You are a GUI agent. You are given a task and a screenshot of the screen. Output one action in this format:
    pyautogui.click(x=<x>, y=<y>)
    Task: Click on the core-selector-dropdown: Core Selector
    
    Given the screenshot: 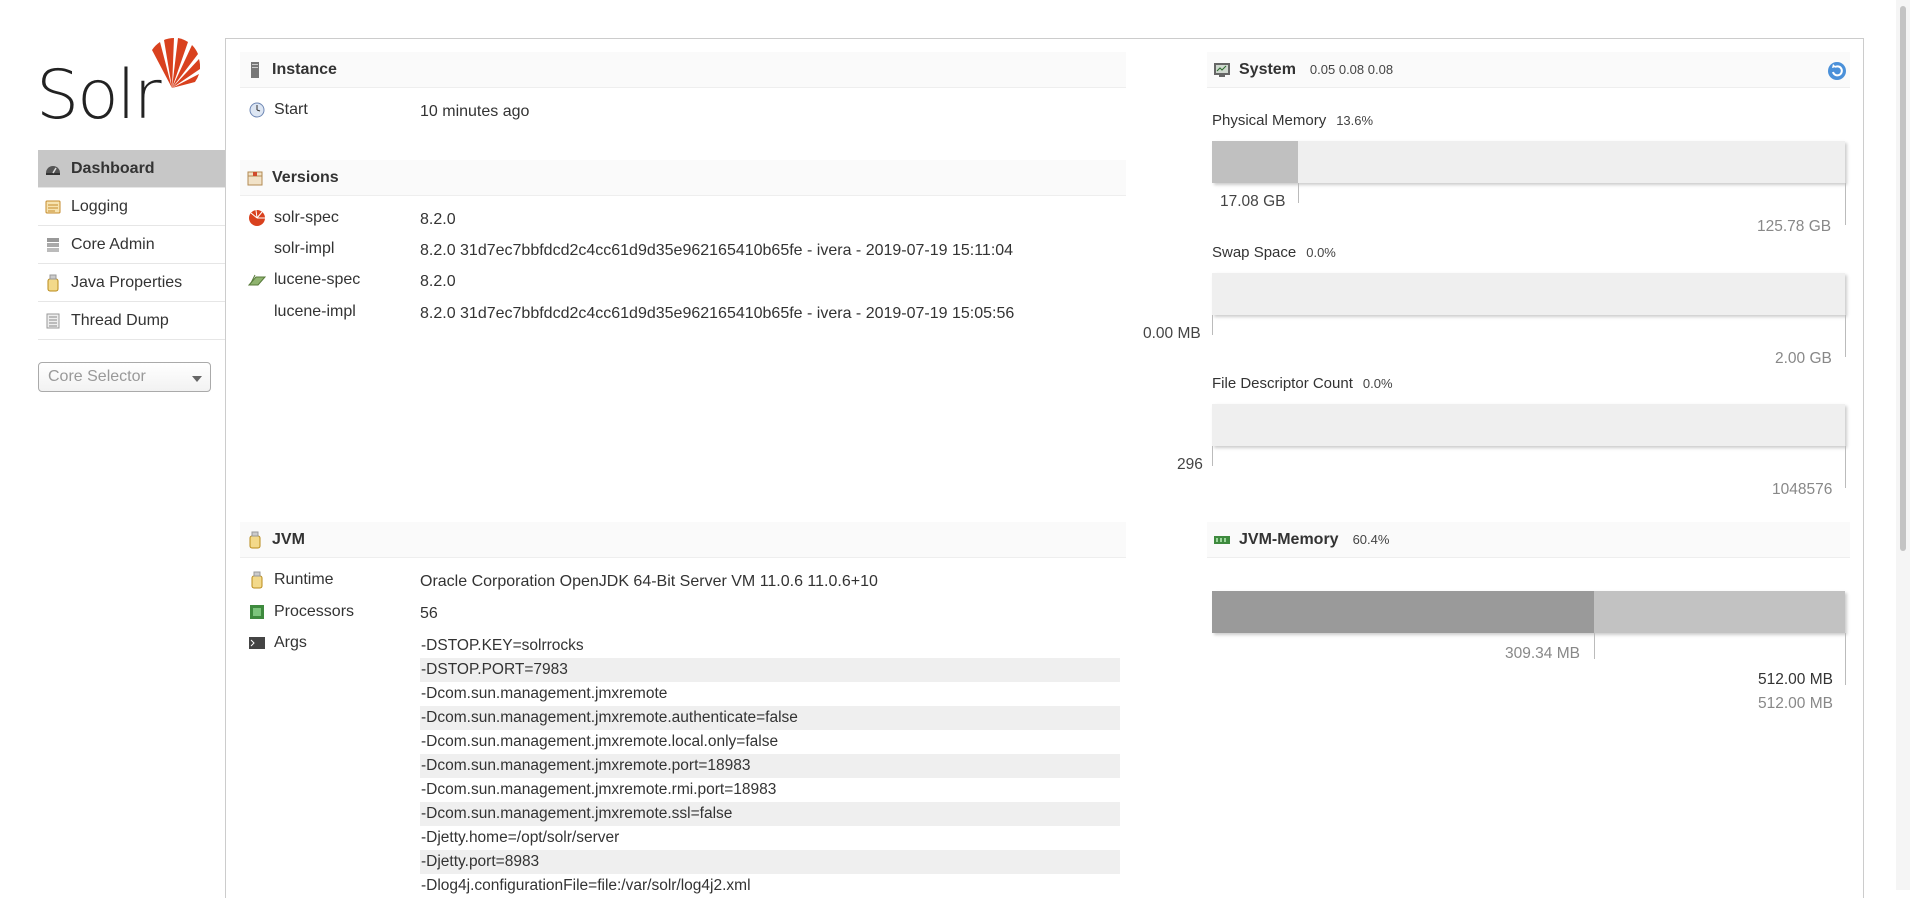 What is the action you would take?
    pyautogui.click(x=124, y=377)
    